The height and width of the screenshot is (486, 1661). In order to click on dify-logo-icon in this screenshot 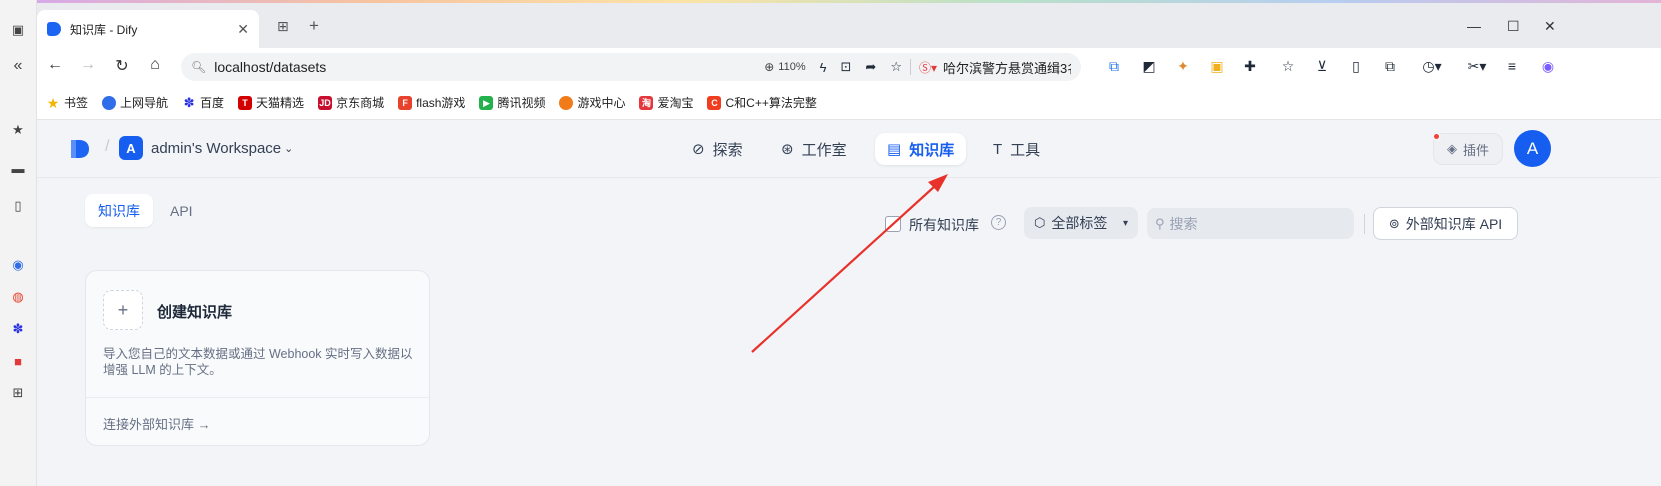, I will do `click(80, 149)`.